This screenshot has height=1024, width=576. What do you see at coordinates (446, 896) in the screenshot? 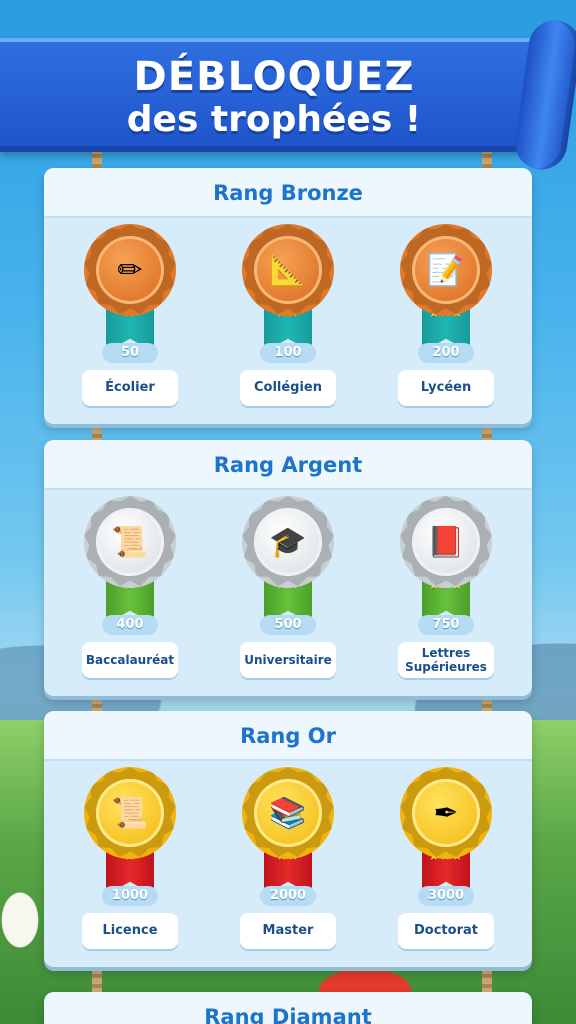
I see `points-badge: 3000` at bounding box center [446, 896].